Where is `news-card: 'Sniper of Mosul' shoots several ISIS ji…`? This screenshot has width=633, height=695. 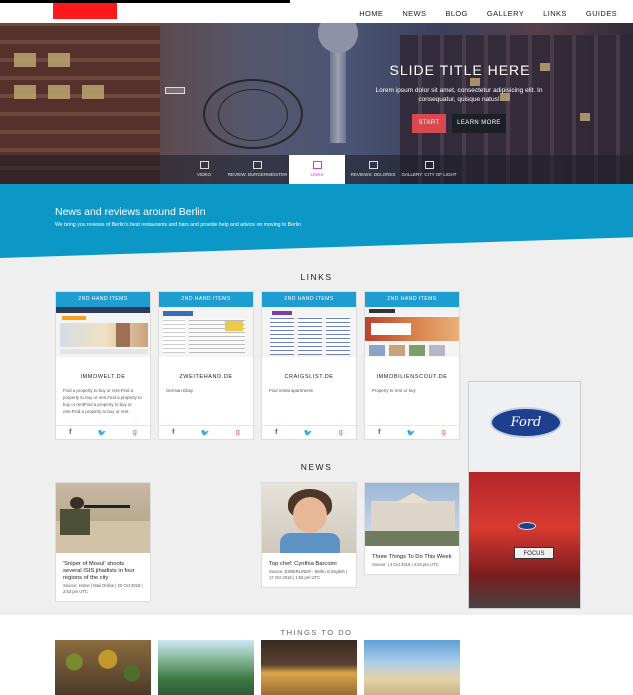 news-card: 'Sniper of Mosul' shoots several ISIS ji… is located at coordinates (103, 542).